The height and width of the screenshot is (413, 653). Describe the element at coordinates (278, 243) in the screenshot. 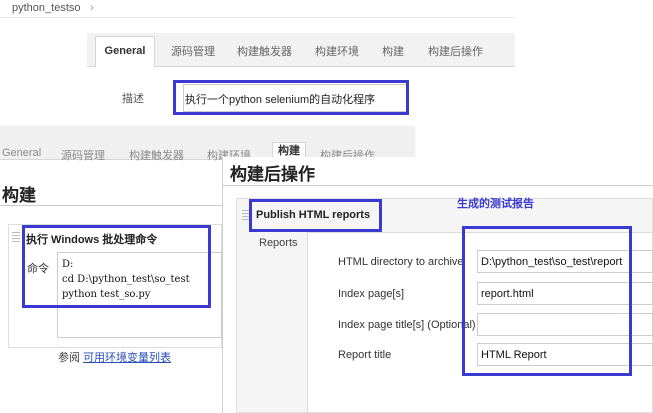

I see `reports-label: Reports` at that location.